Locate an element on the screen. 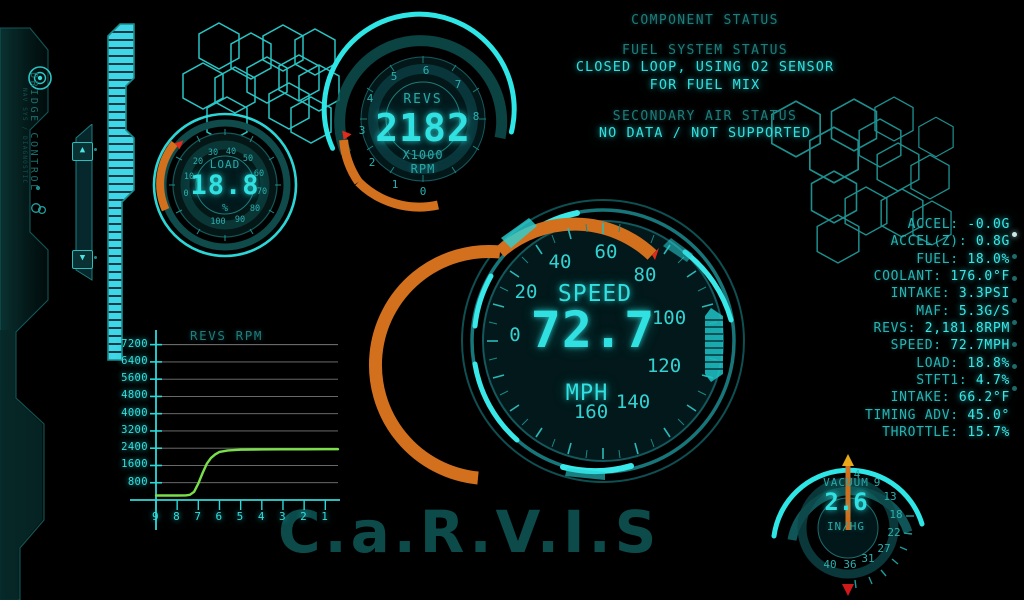 This screenshot has width=1024, height=600. secondary-air-status-heading: SECONDARY AIR STATUS is located at coordinates (705, 116).